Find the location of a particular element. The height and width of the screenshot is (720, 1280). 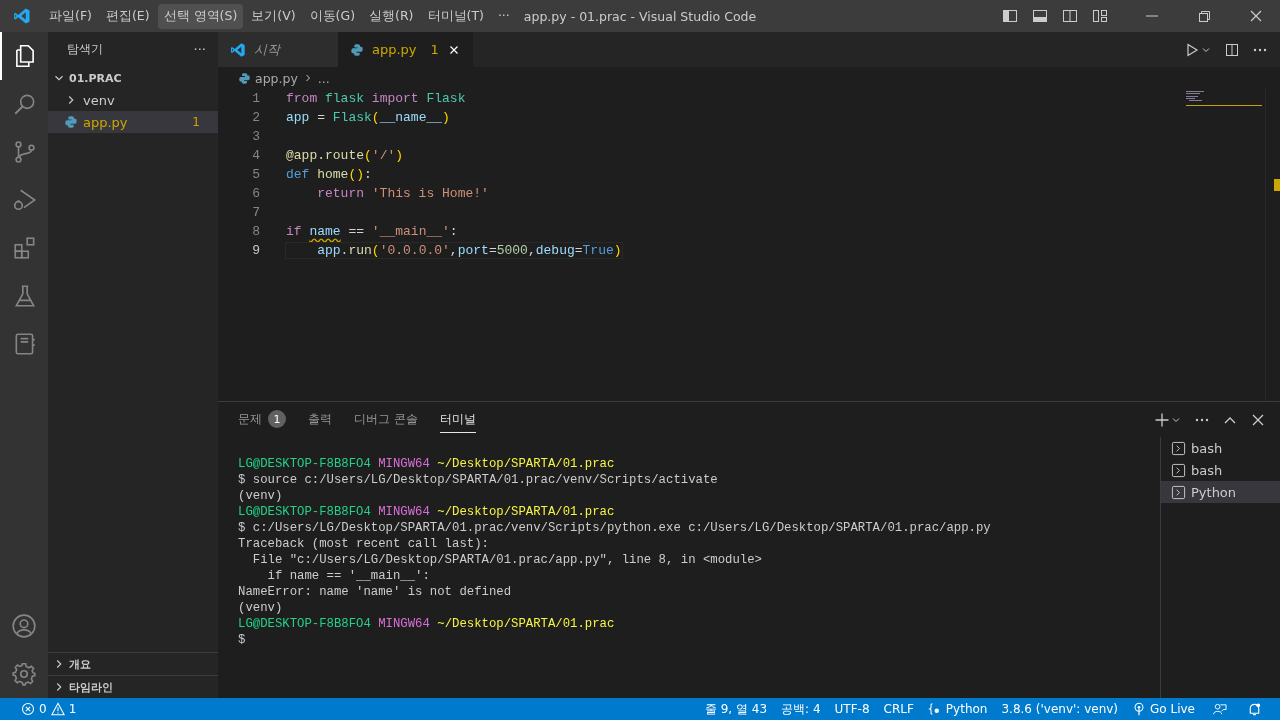

status-item: 3.8.6 ('venv': venv) is located at coordinates (1060, 709).